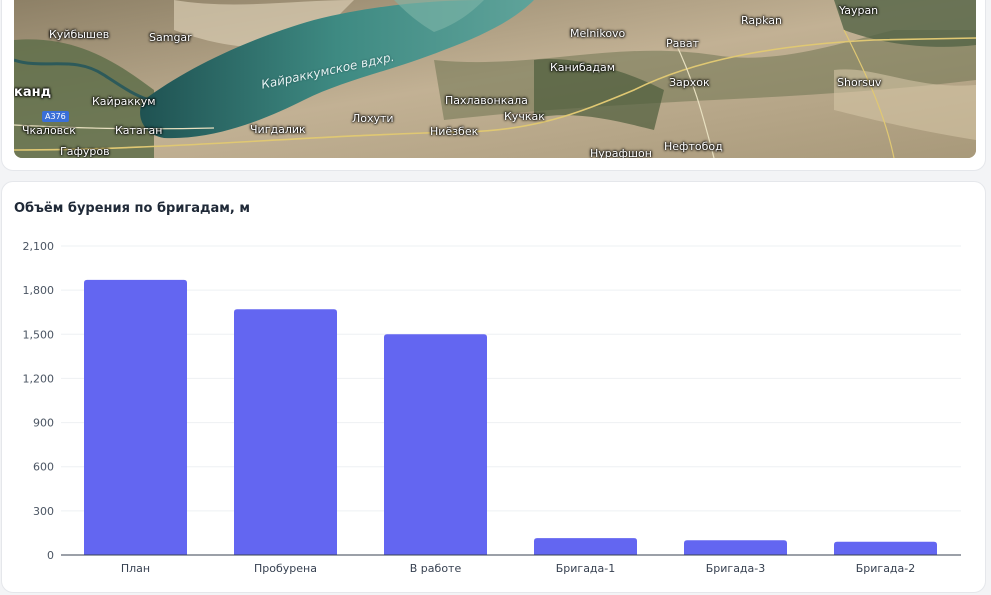 This screenshot has height=595, width=991. What do you see at coordinates (49, 130) in the screenshot?
I see `map-label: Чкаловск` at bounding box center [49, 130].